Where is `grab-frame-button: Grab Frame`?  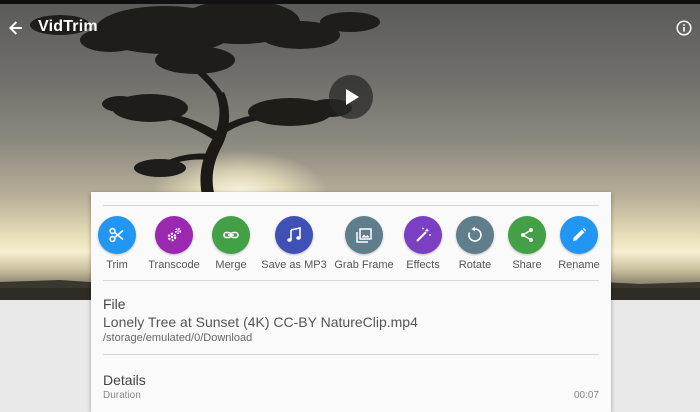
grab-frame-button: Grab Frame is located at coordinates (364, 243).